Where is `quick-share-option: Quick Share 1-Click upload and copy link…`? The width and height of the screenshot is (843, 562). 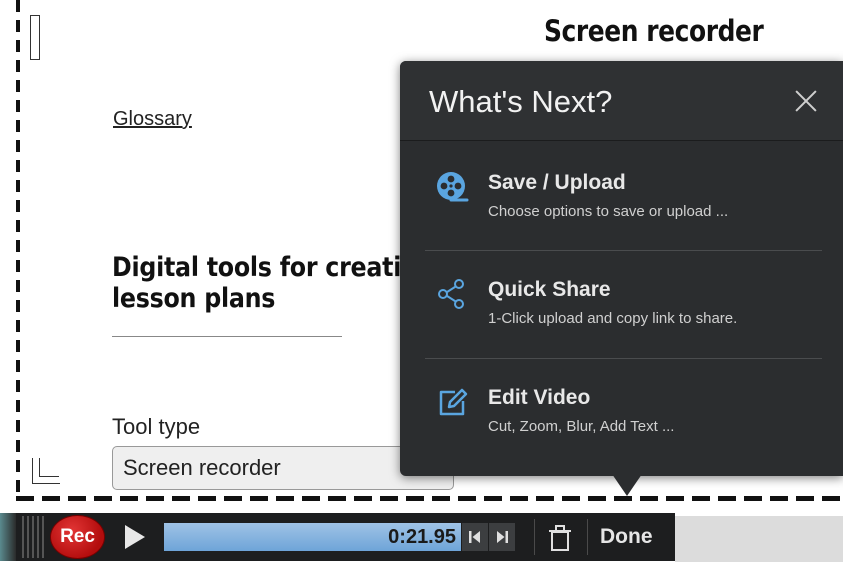
quick-share-option: Quick Share 1-Click upload and copy link… is located at coordinates (623, 305).